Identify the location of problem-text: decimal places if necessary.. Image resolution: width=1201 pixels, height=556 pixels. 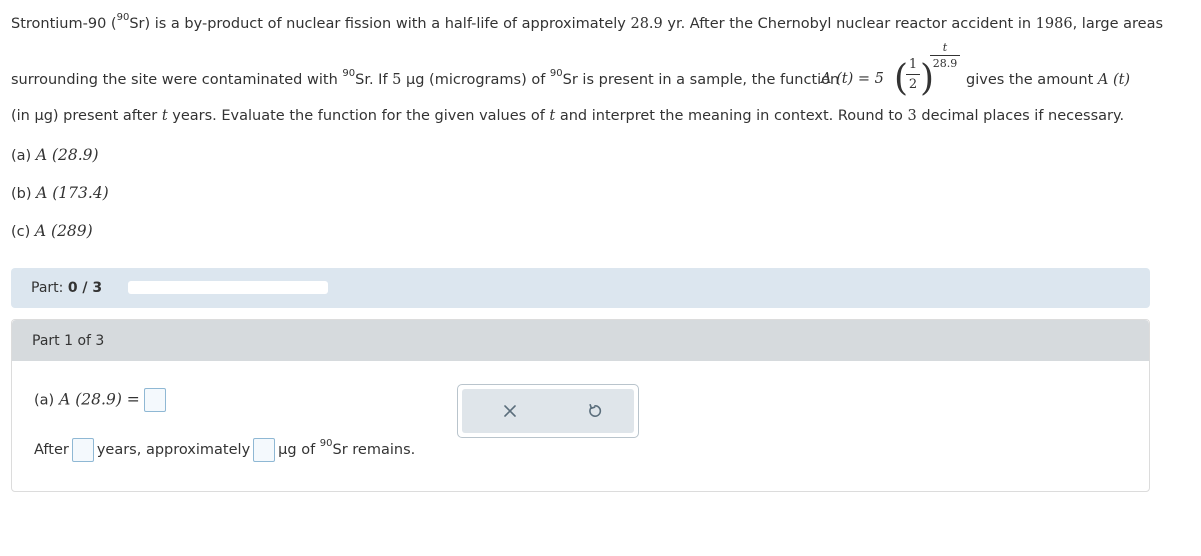
(1020, 116).